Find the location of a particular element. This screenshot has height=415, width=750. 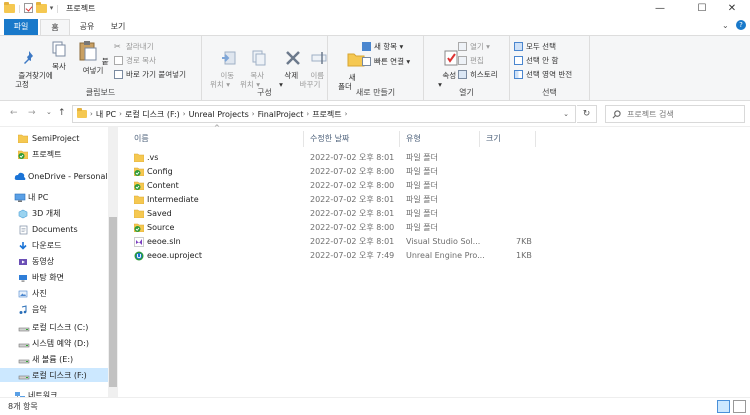

breadcrumb-project: 프로젝트 is located at coordinates (326, 114).